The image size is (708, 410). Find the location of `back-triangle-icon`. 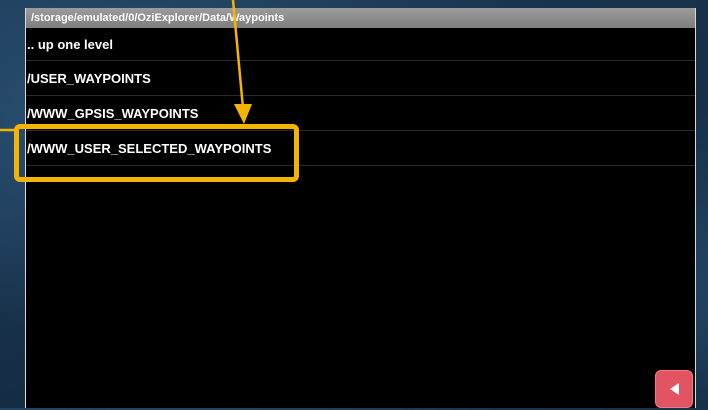

back-triangle-icon is located at coordinates (674, 389).